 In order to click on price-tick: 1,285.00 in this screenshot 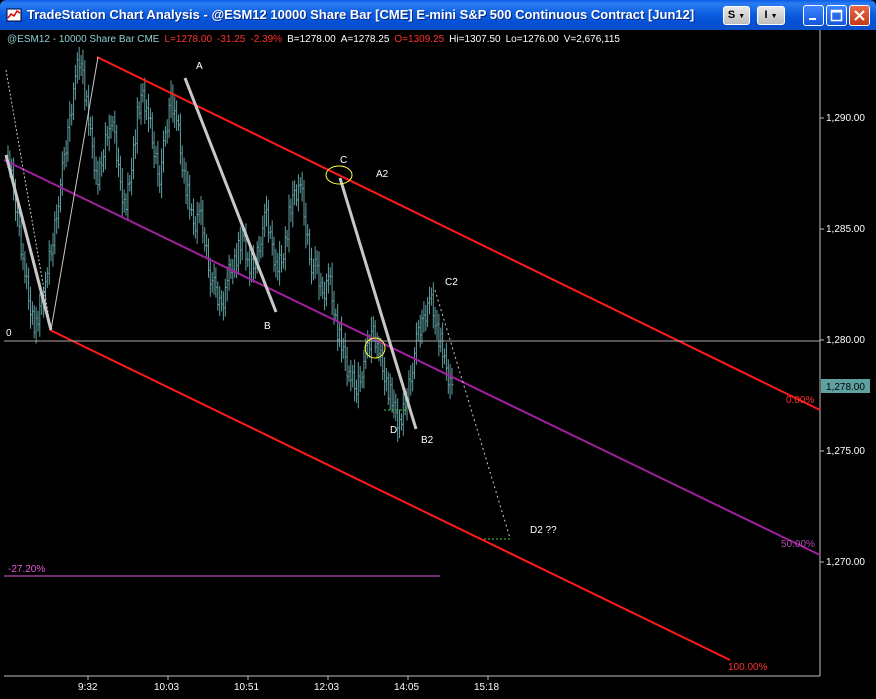, I will do `click(842, 229)`.